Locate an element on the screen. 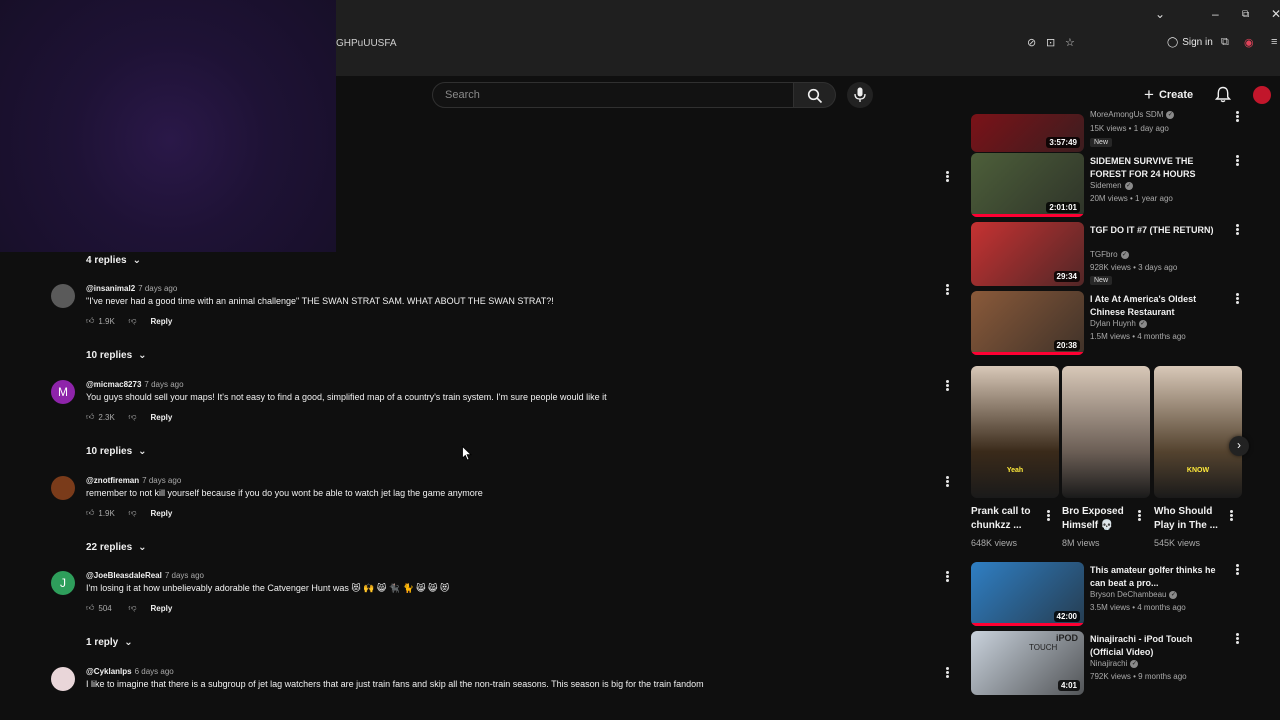 This screenshot has height=720, width=1280. video-thumbnail: iPOD TOUCH 4:01 is located at coordinates (1027, 663).